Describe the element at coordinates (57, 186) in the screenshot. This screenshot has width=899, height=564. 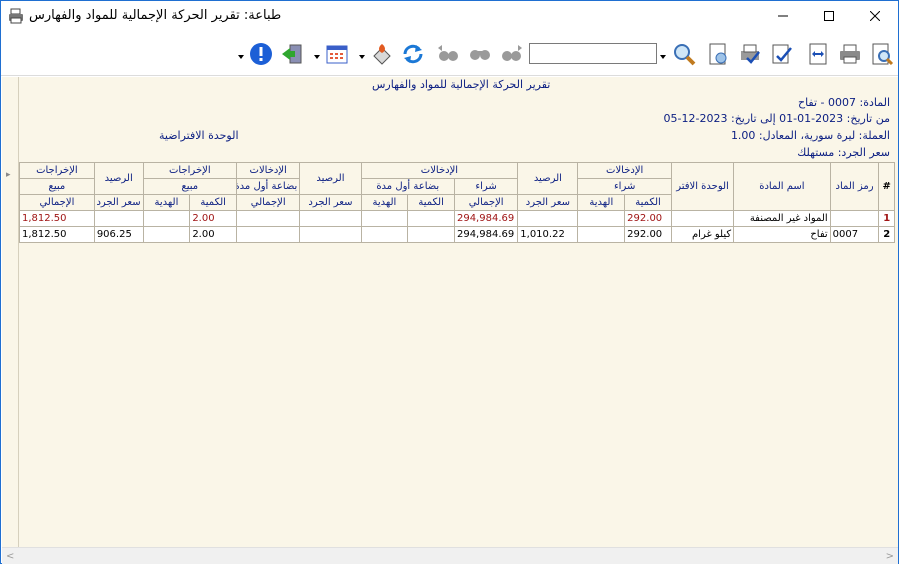
I see `sale-header-2: مبيع` at that location.